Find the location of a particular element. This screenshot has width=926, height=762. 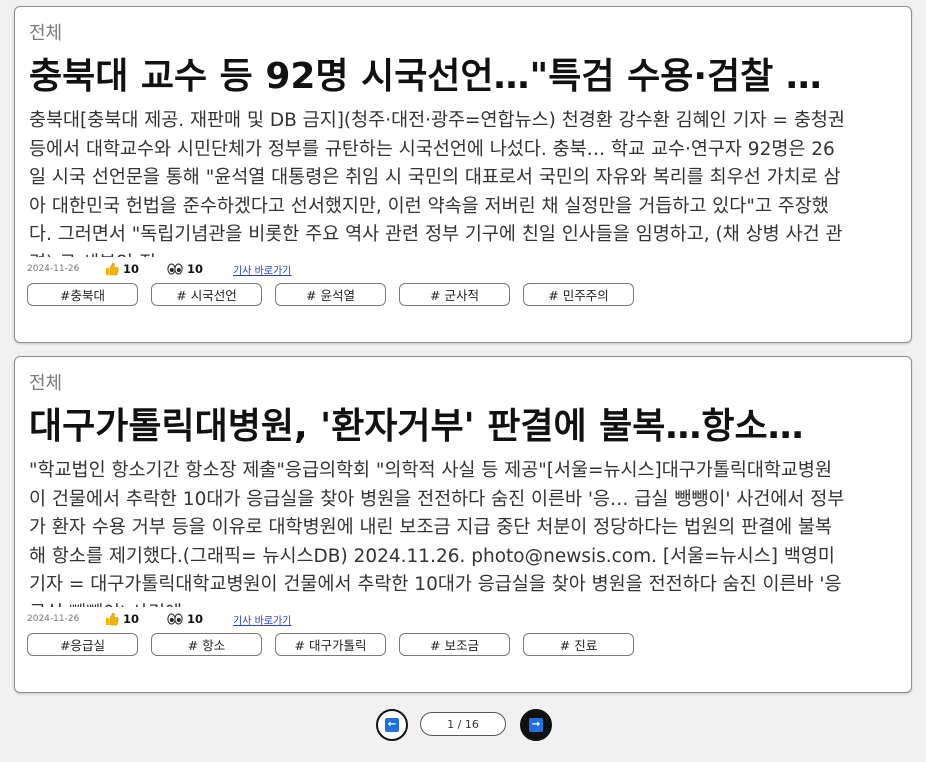

arrow-right-icon: → is located at coordinates (536, 725).